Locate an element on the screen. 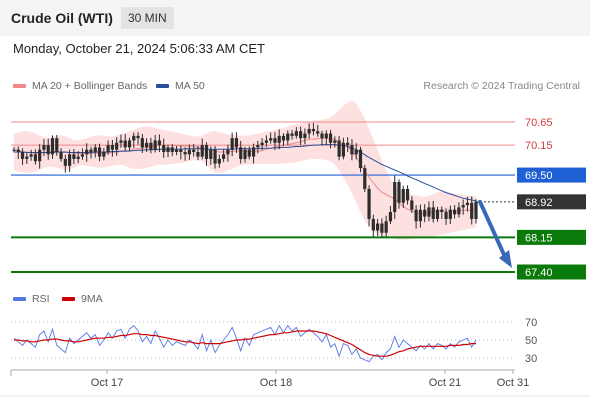  level-label-support: 67.40 is located at coordinates (539, 273).